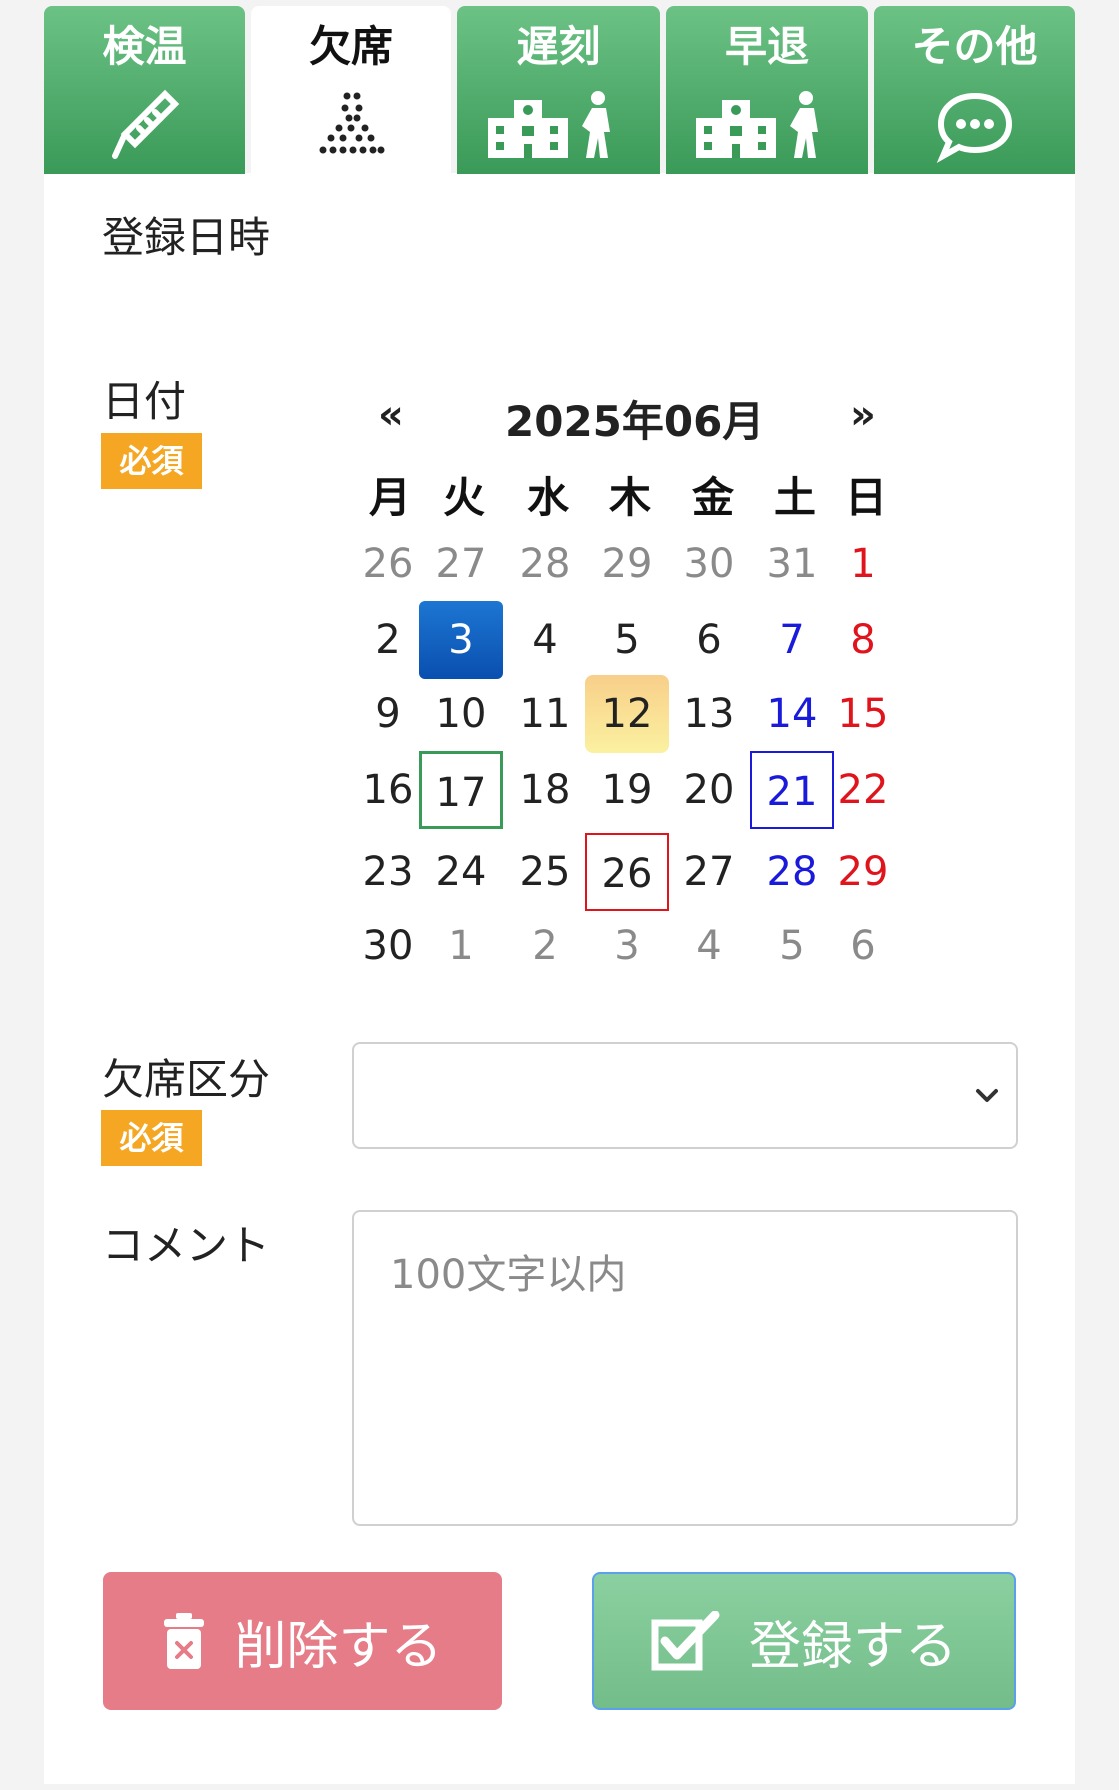  What do you see at coordinates (709, 790) in the screenshot?
I see `calendar-day: 20` at bounding box center [709, 790].